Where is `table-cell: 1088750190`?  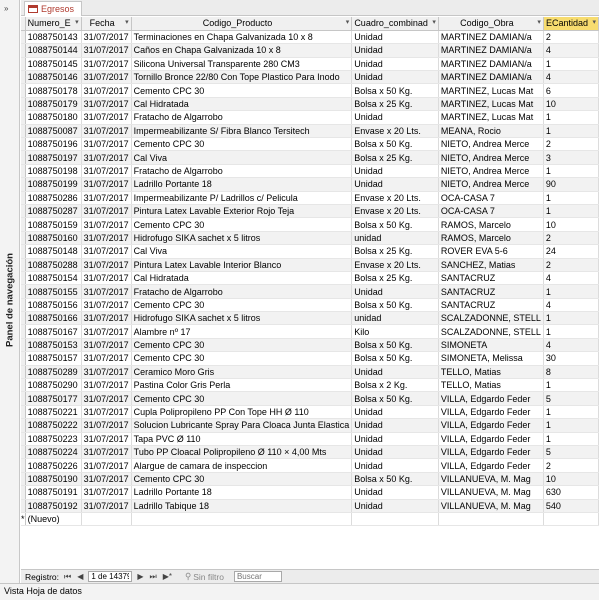
table-cell: 1088750190 is located at coordinates (53, 479).